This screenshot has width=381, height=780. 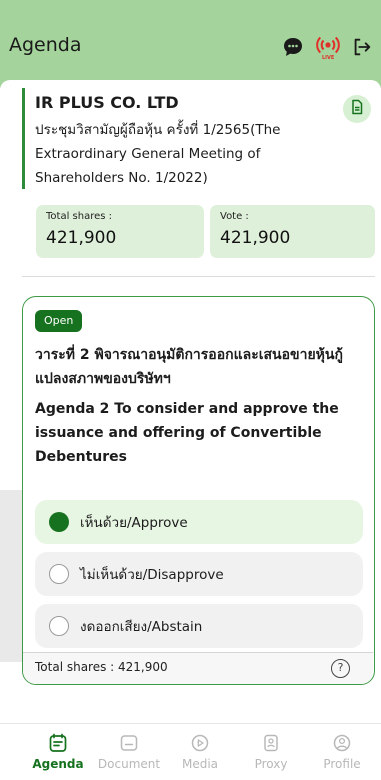 I want to click on logout-icon, so click(x=362, y=47).